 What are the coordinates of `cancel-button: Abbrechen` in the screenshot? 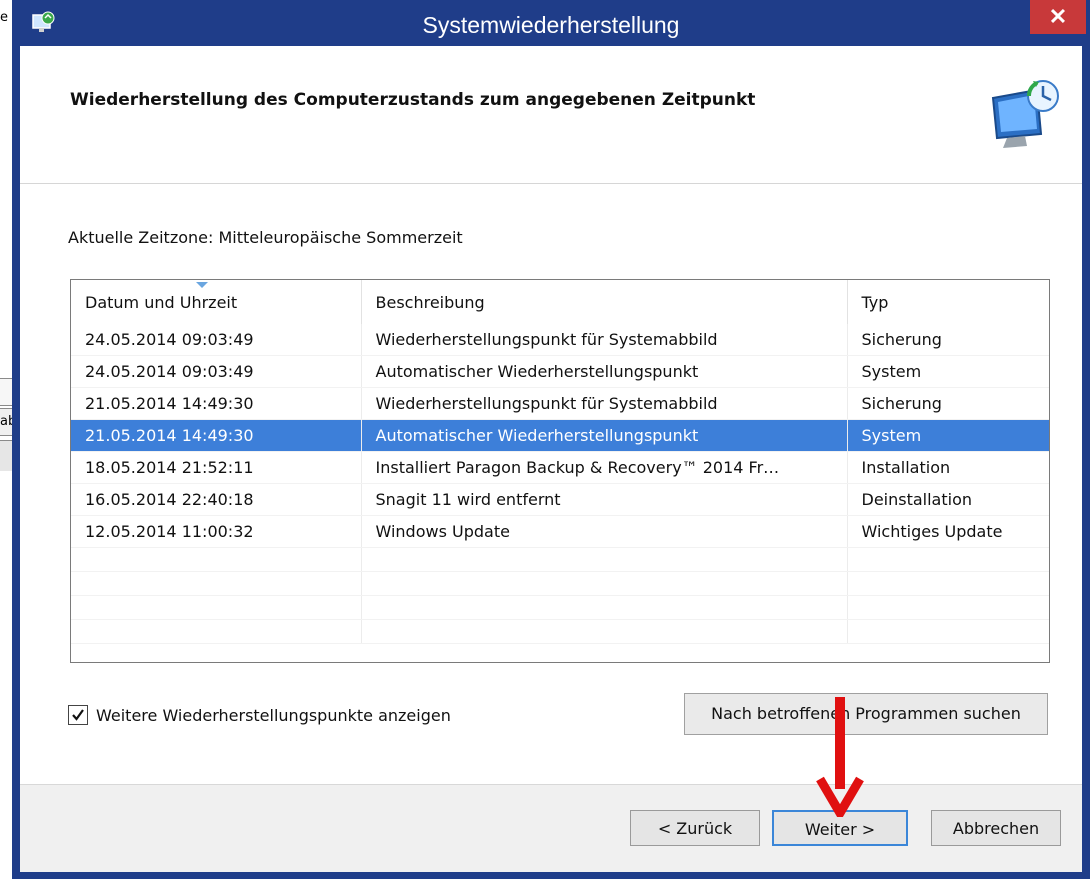 It's located at (996, 828).